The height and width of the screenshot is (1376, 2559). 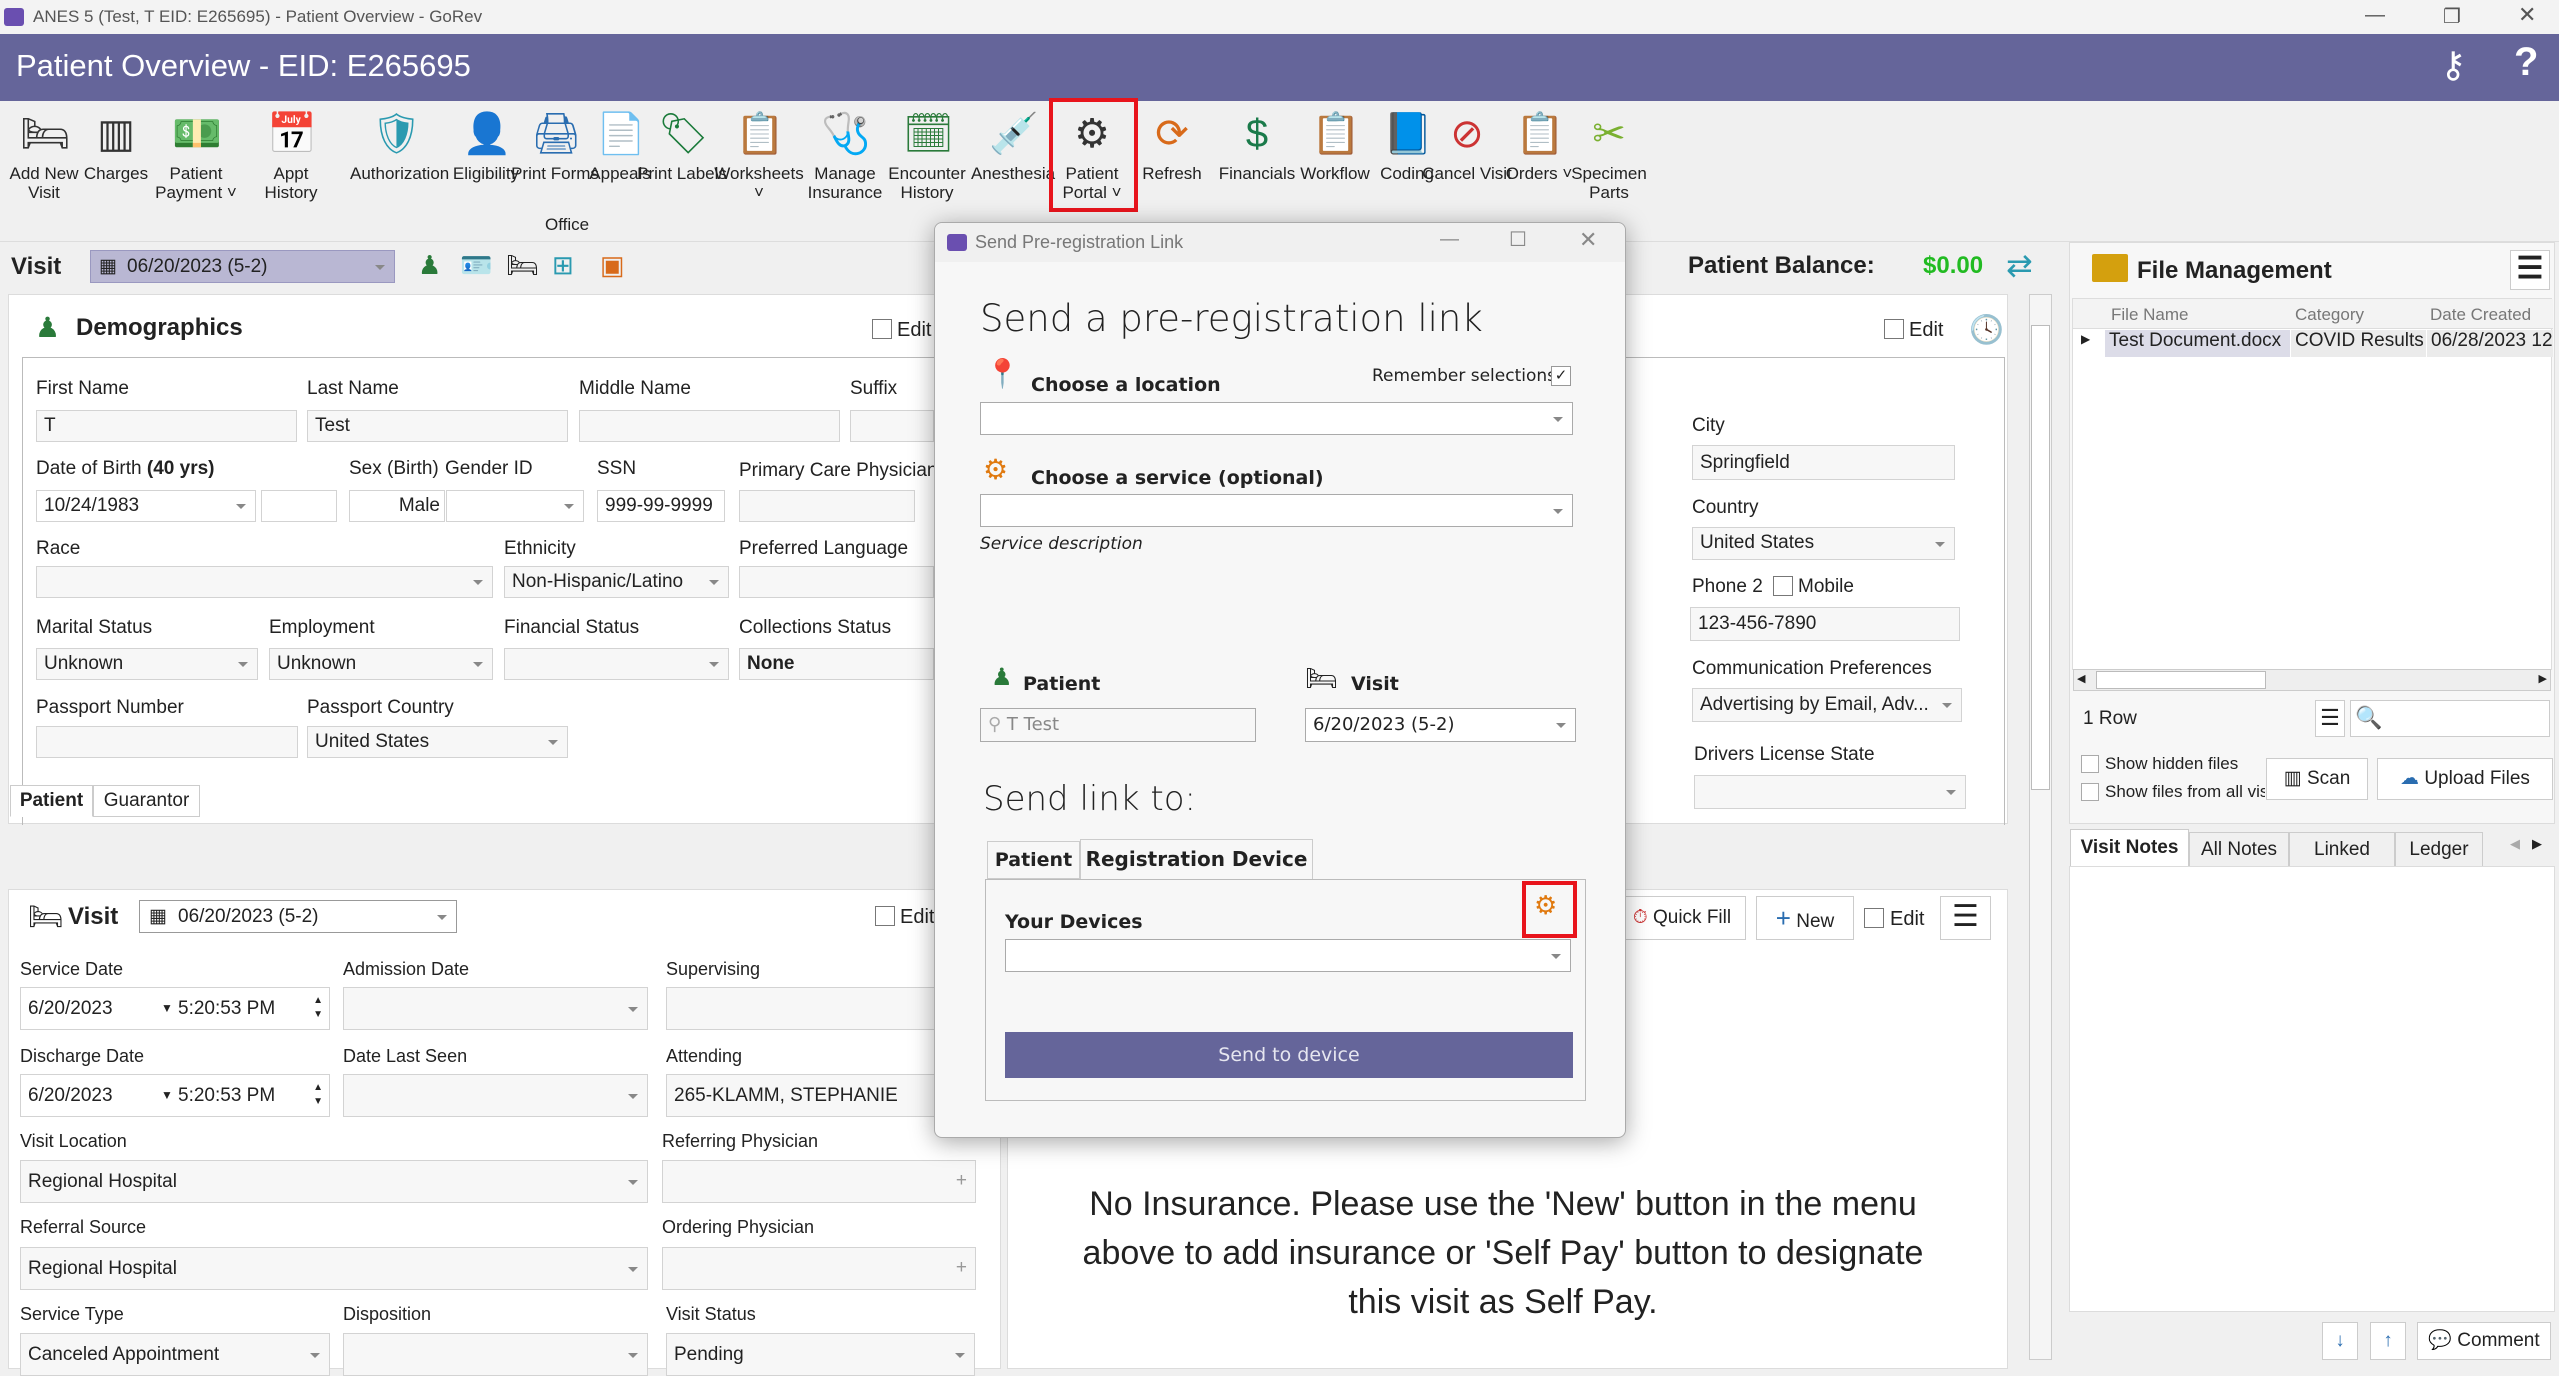 I want to click on ordering-input: +, so click(x=819, y=1268).